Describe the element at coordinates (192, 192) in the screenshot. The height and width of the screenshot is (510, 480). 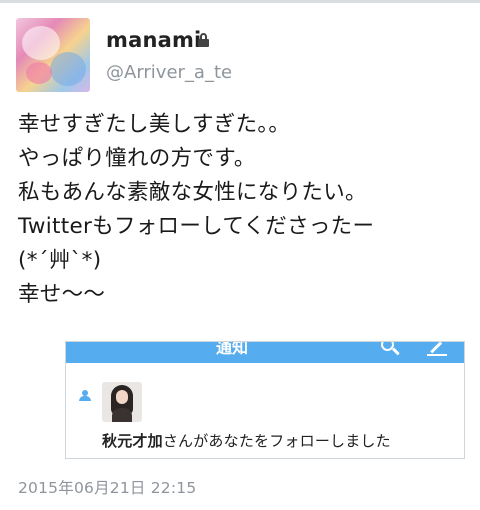
I see `tweet-line: 私もあんな素敵な女性になりたい。` at that location.